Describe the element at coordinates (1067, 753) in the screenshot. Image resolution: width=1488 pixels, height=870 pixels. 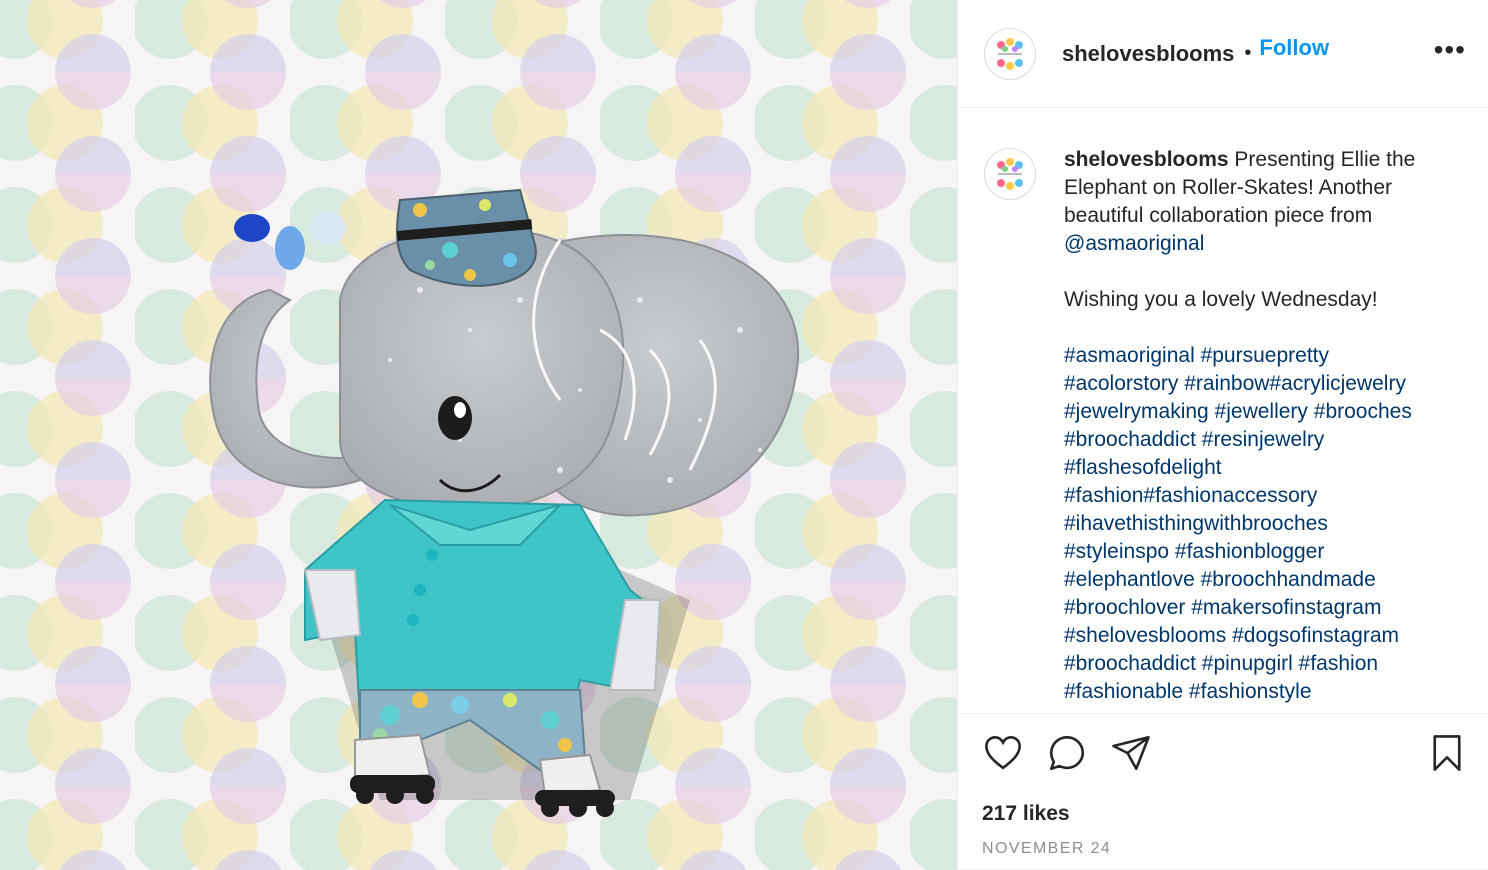
I see `comment-icon` at that location.